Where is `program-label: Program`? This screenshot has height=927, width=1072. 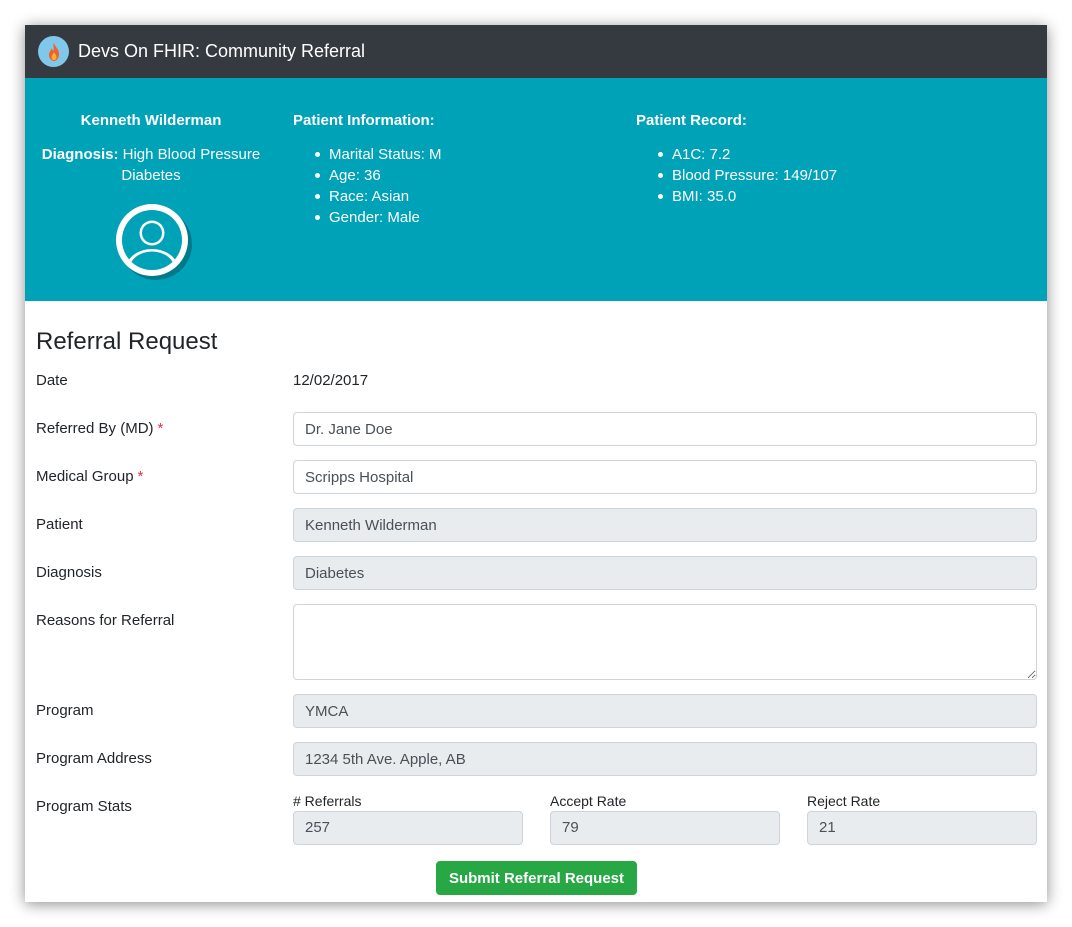 program-label: Program is located at coordinates (65, 710).